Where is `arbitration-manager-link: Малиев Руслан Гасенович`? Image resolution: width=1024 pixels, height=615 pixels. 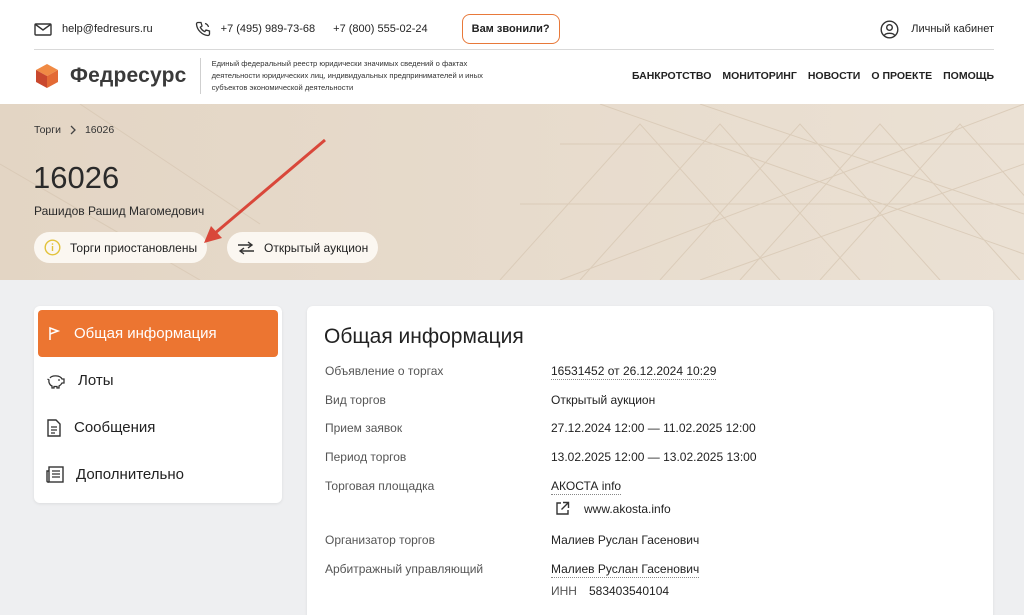
arbitration-manager-link: Малиев Руслан Гасенович is located at coordinates (625, 570).